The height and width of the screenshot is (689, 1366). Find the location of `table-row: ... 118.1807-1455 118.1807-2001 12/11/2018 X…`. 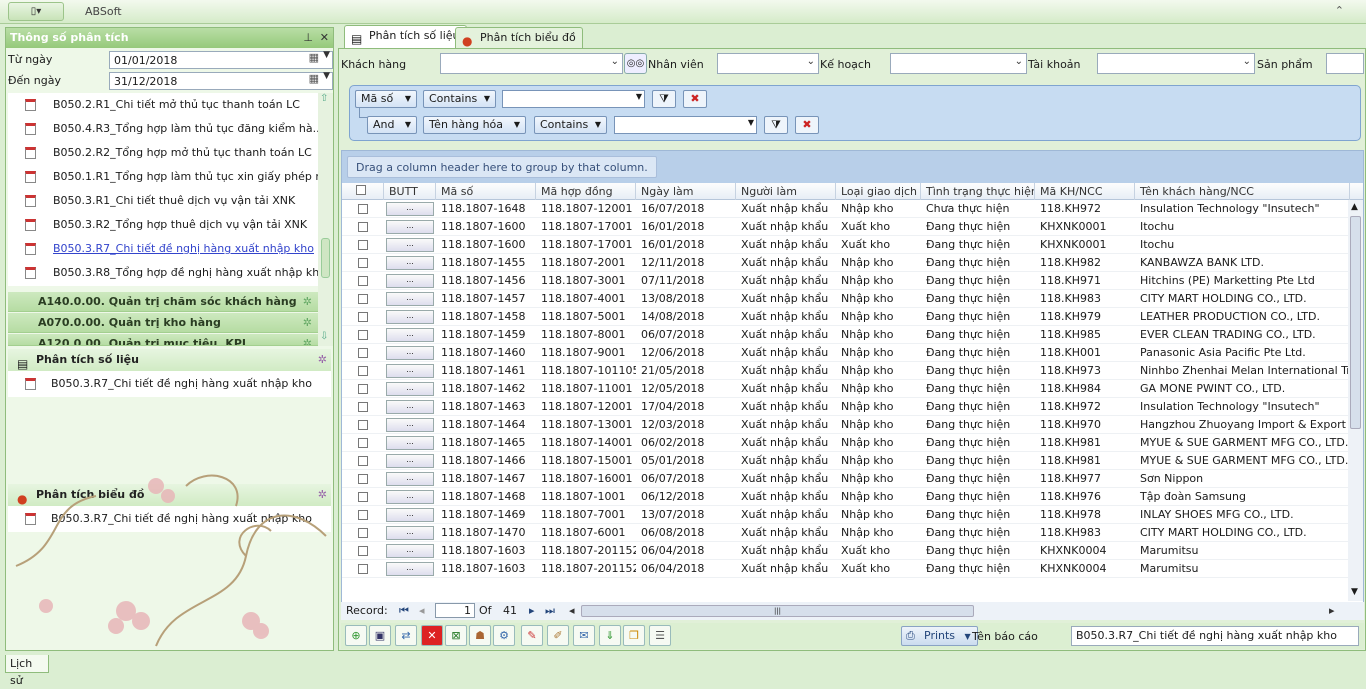

table-row: ... 118.1807-1455 118.1807-2001 12/11/2018 X… is located at coordinates (852, 263).